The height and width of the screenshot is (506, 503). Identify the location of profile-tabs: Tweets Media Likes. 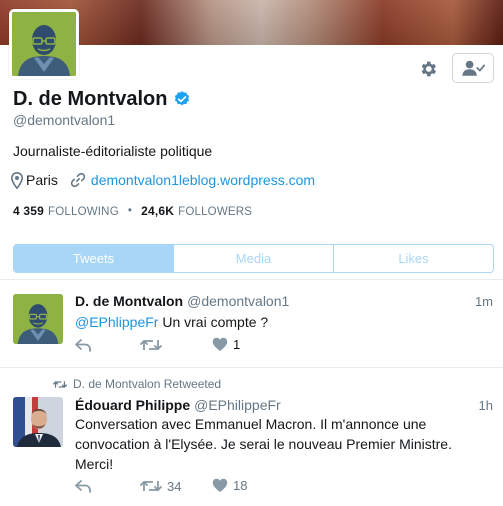
(253, 258).